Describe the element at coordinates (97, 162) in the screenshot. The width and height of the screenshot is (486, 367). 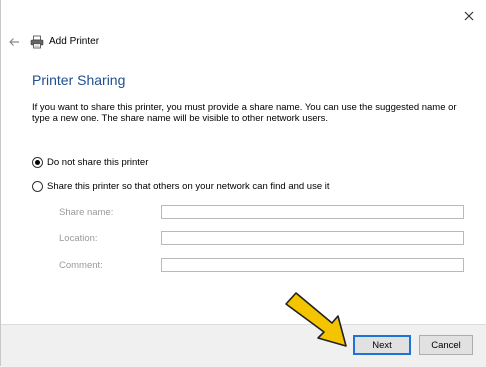
I see `radio-label: Do not share this printer` at that location.